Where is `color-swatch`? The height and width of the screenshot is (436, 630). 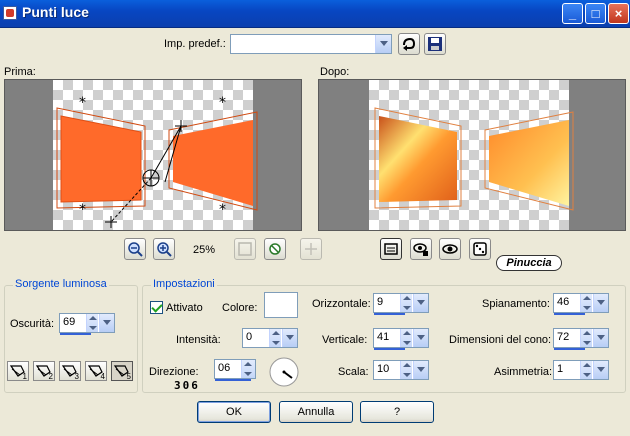
color-swatch is located at coordinates (281, 305).